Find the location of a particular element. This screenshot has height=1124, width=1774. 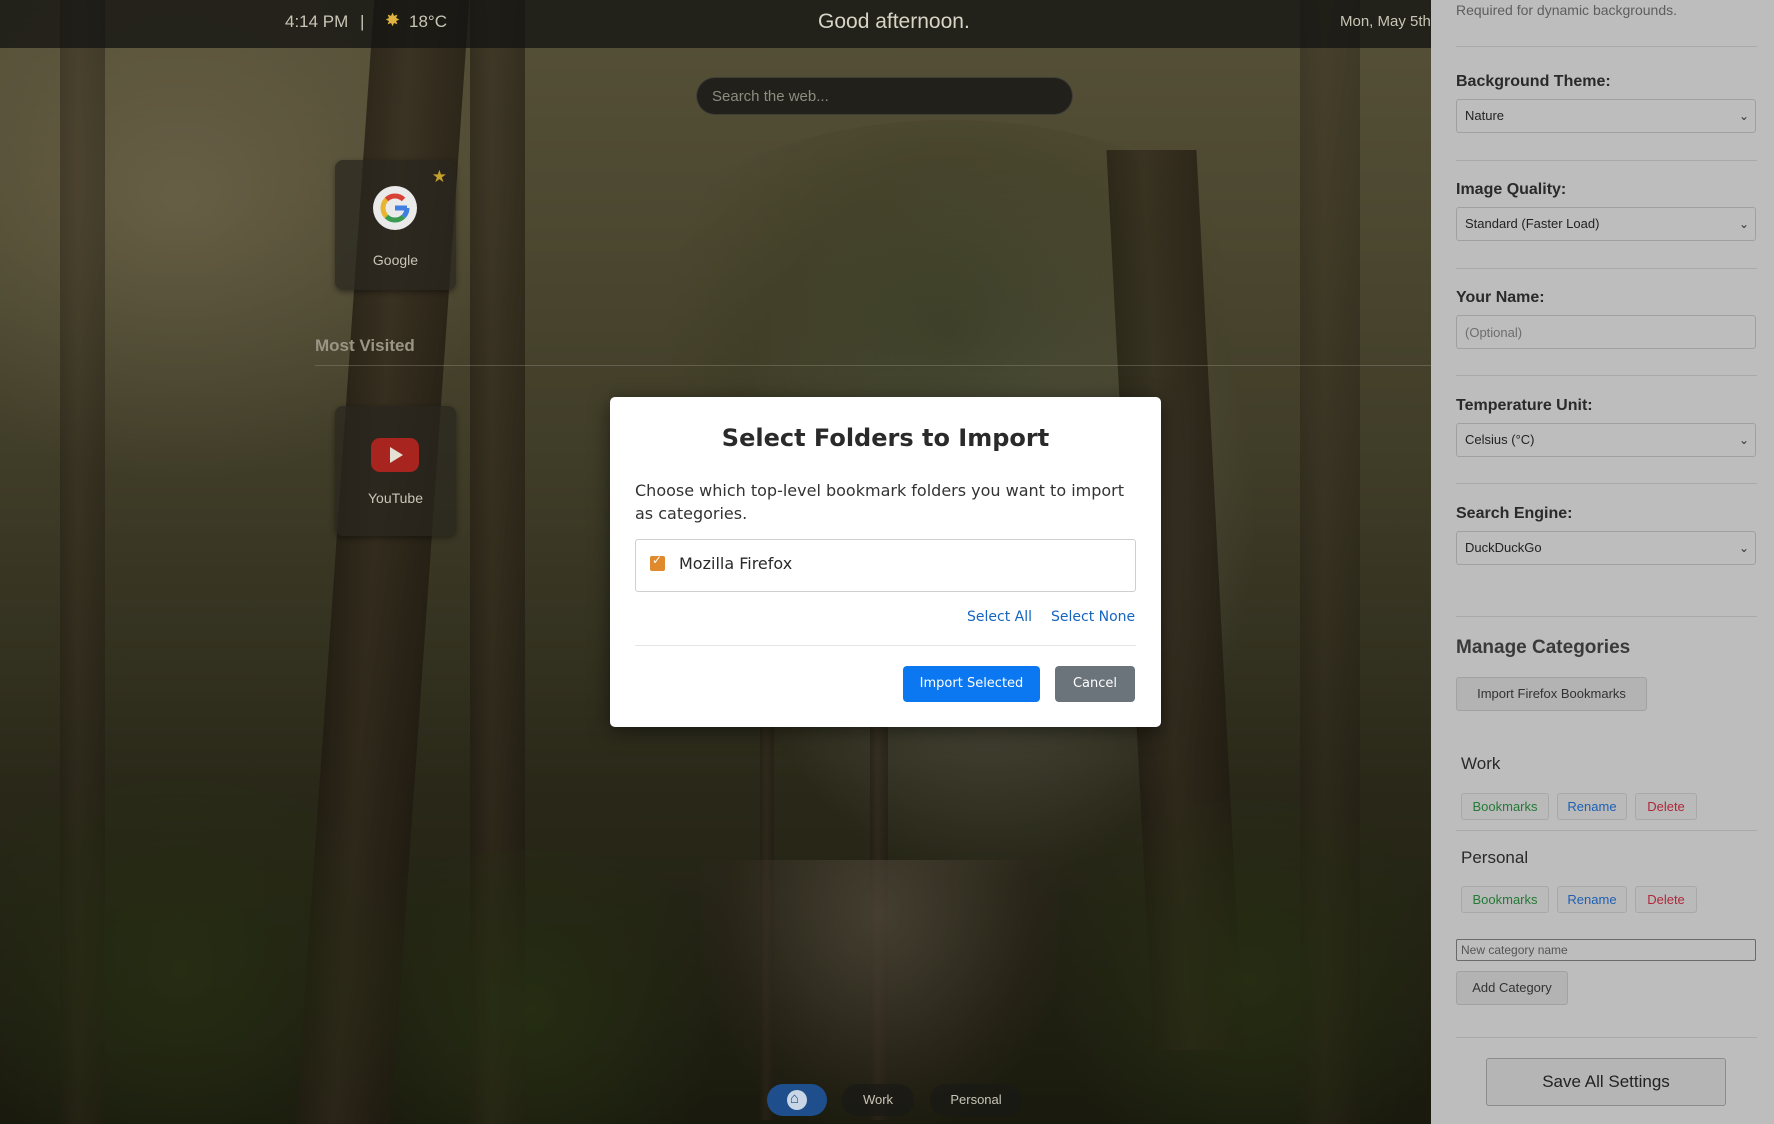

import-selected-button: Import Selected is located at coordinates (971, 684).